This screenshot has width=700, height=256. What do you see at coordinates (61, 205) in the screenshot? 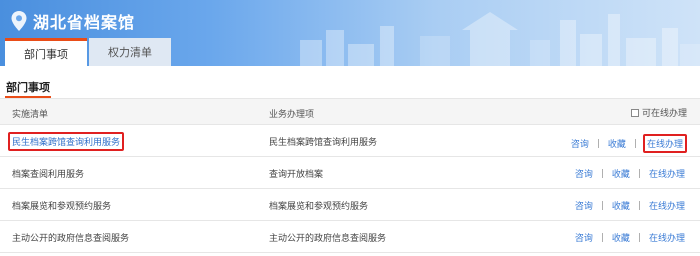
I see `service-name-link: 档案展览和参观预约服务` at bounding box center [61, 205].